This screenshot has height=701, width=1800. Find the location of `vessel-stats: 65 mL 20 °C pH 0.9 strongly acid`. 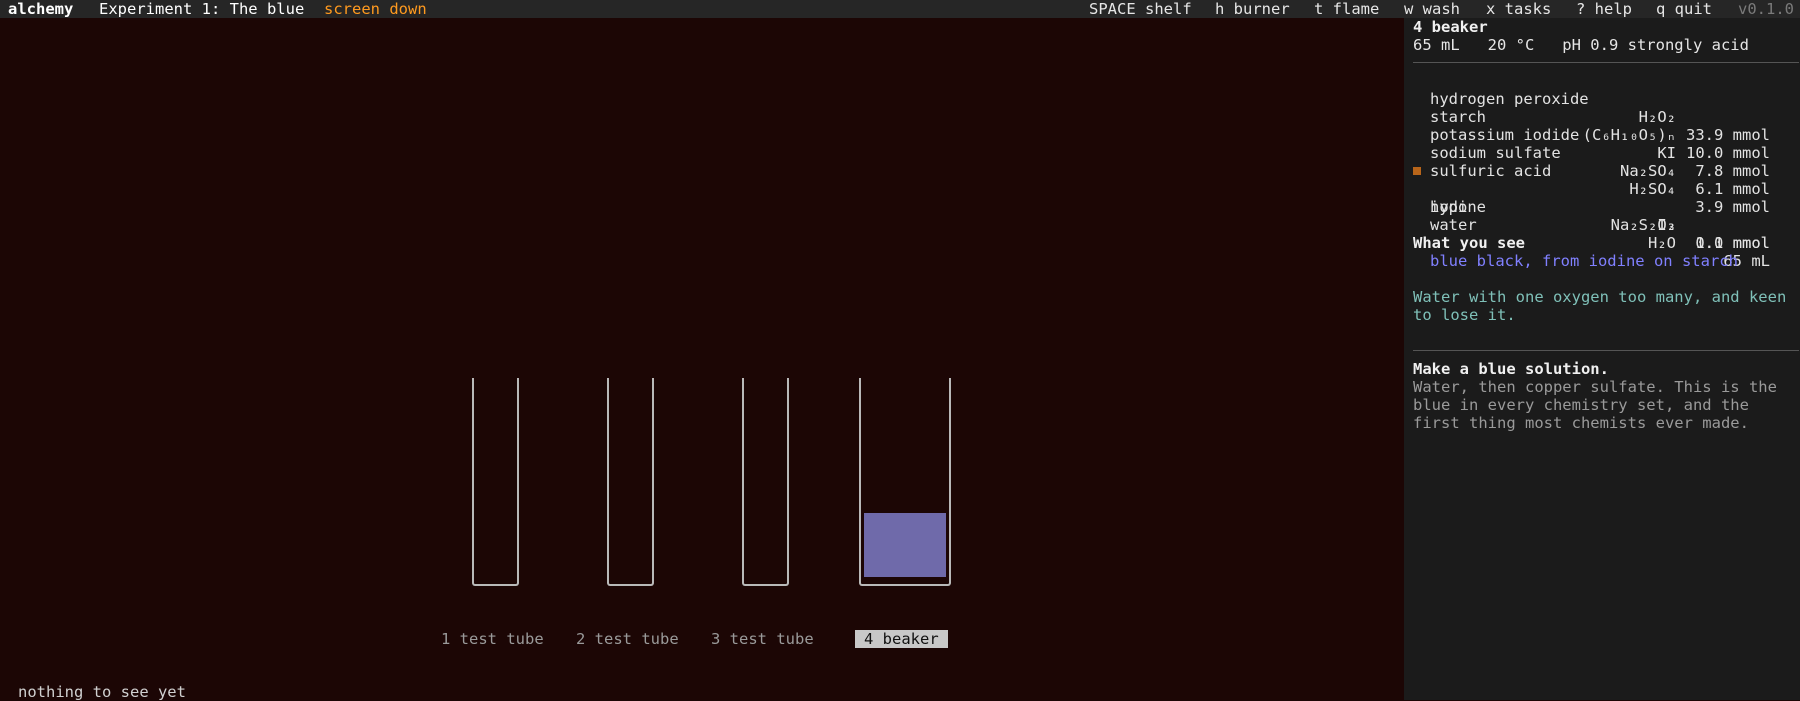

vessel-stats: 65 mL 20 °C pH 0.9 strongly acid is located at coordinates (1581, 45).